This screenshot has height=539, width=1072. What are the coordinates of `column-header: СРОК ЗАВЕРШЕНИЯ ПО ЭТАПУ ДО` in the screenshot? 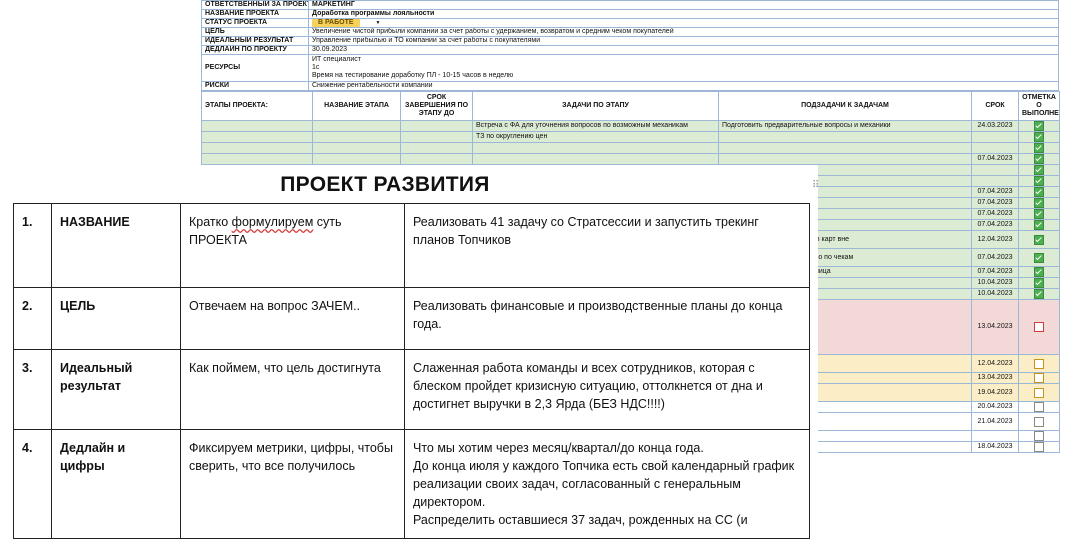 It's located at (436, 106).